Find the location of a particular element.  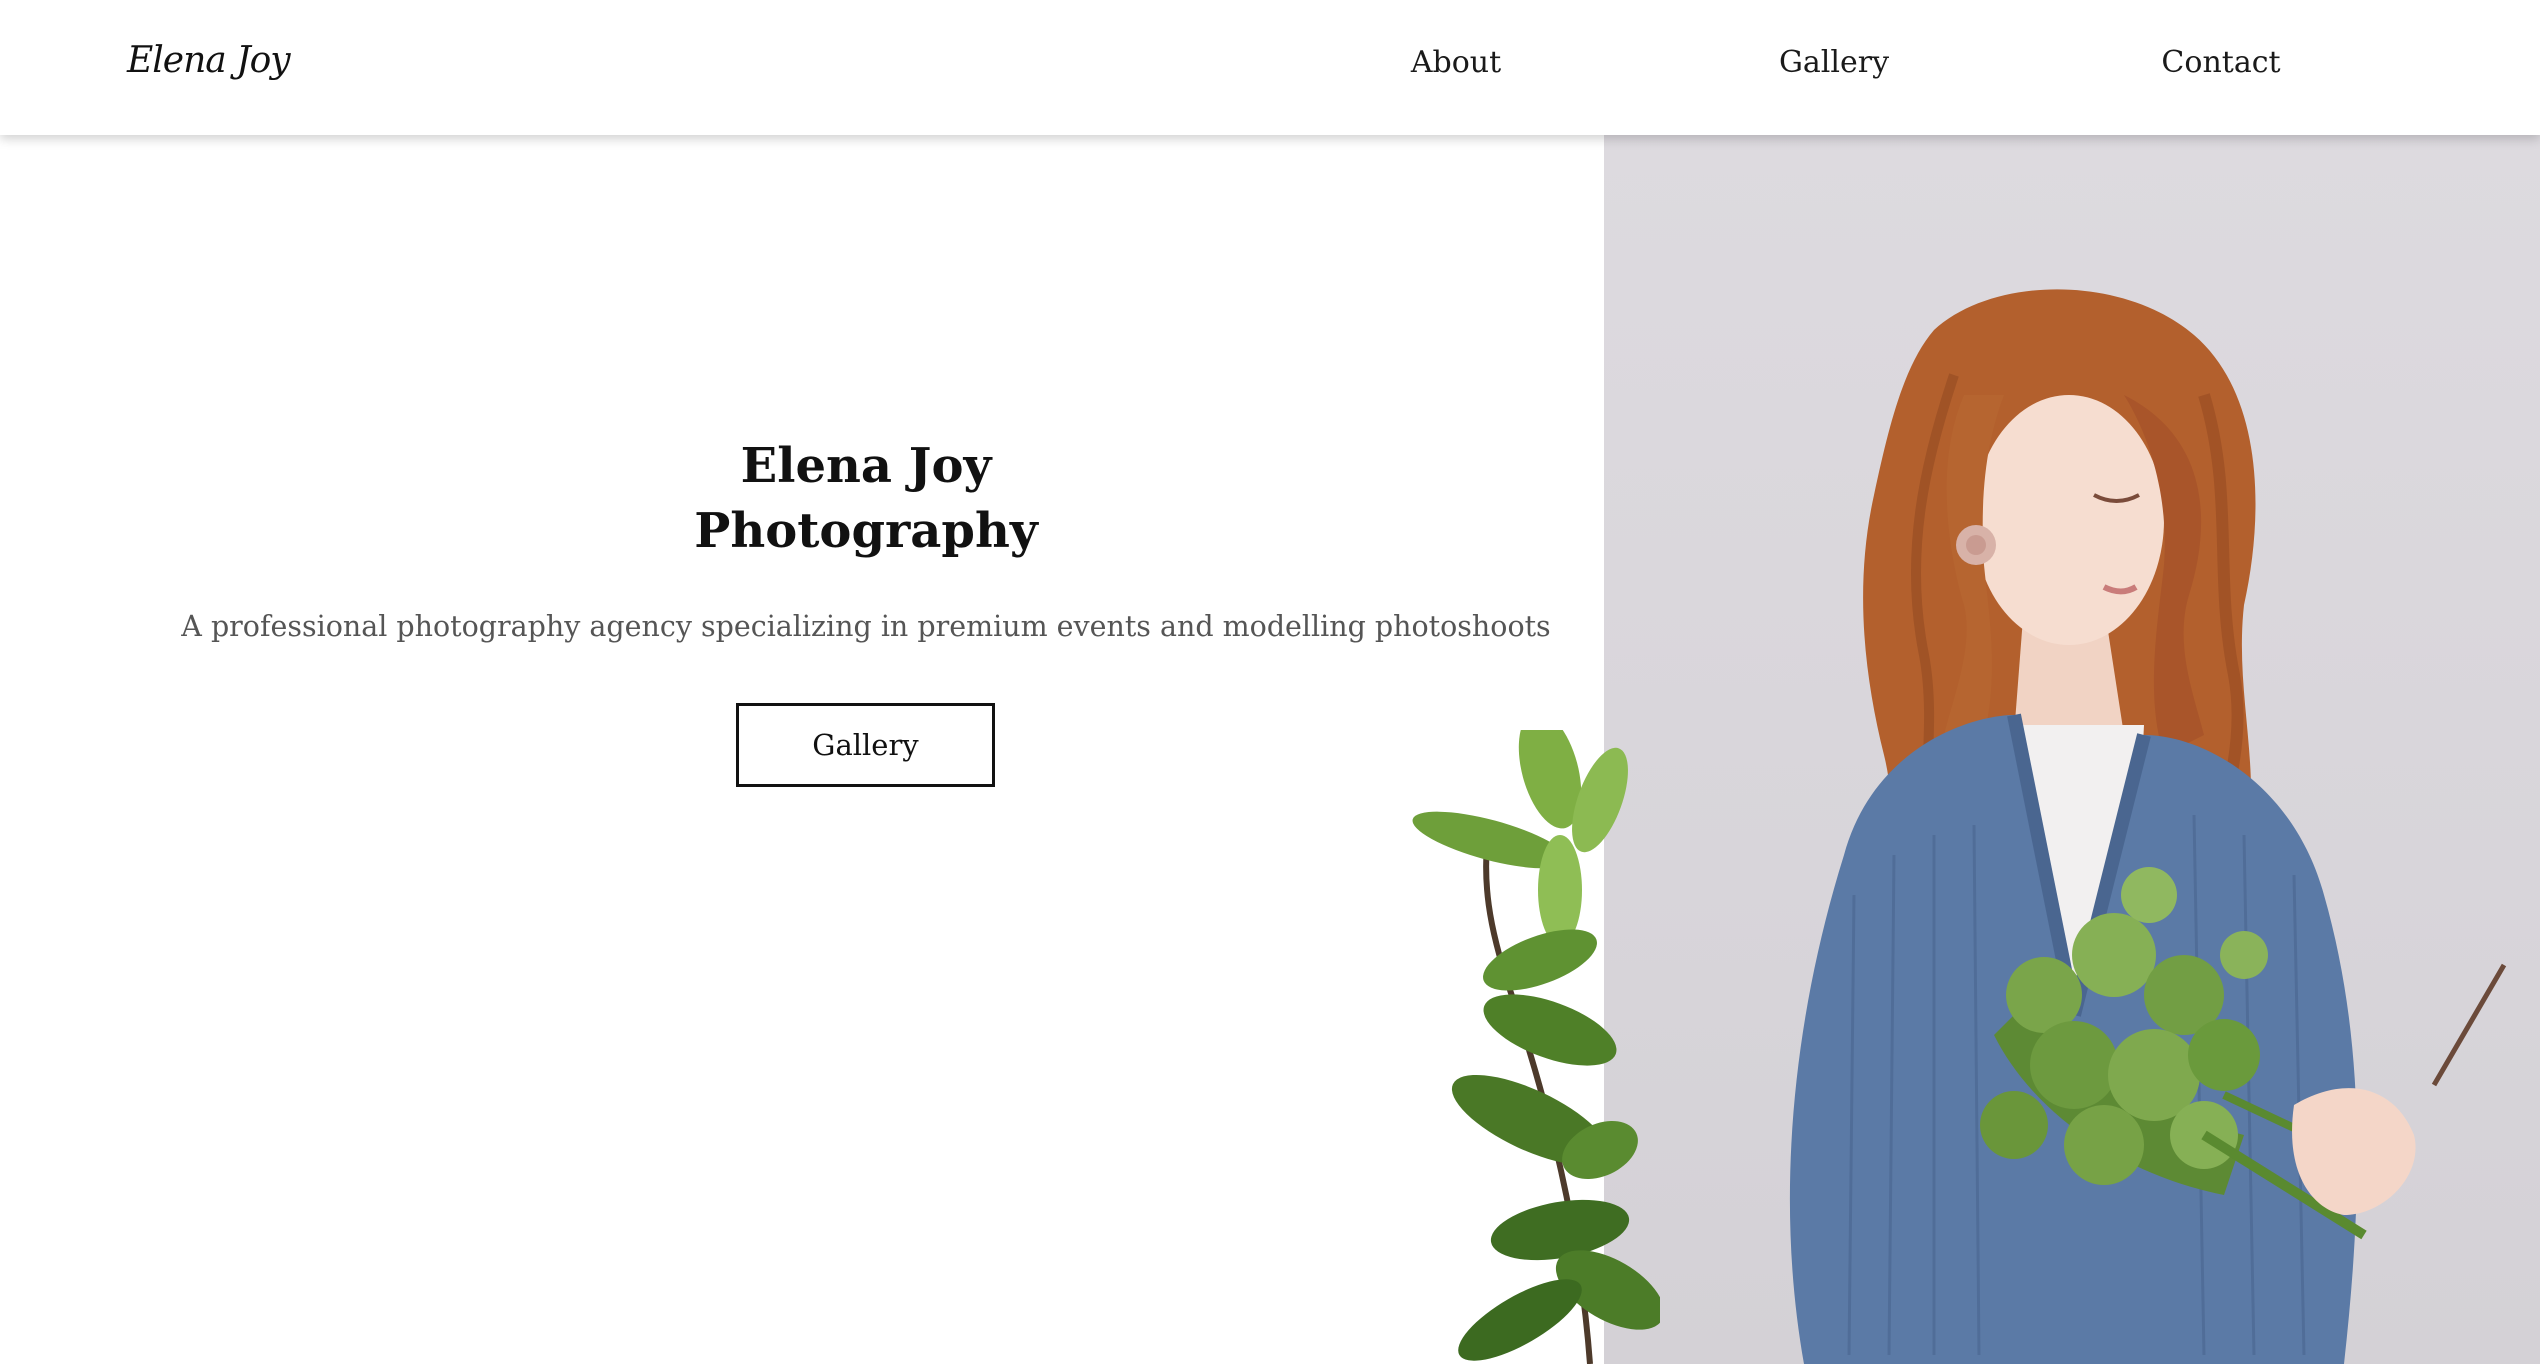

main-nav: About Gallery Contact is located at coordinates (1270, 65).